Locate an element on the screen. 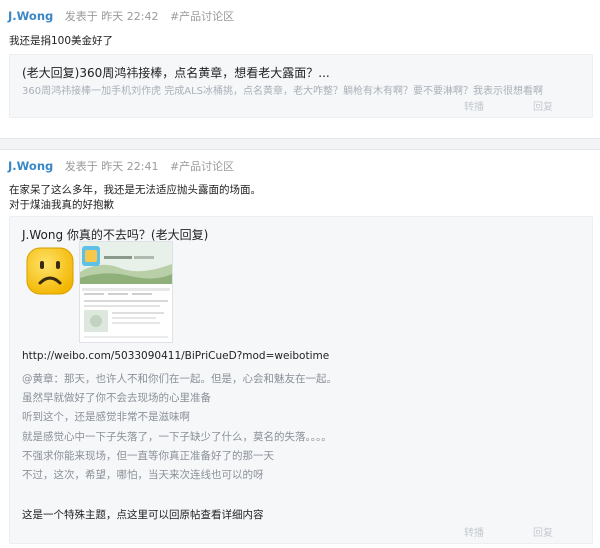 The width and height of the screenshot is (600, 548). quote-line: 不过，这次，希望，哪怕，当天来次连线也可以的呀 is located at coordinates (143, 475).